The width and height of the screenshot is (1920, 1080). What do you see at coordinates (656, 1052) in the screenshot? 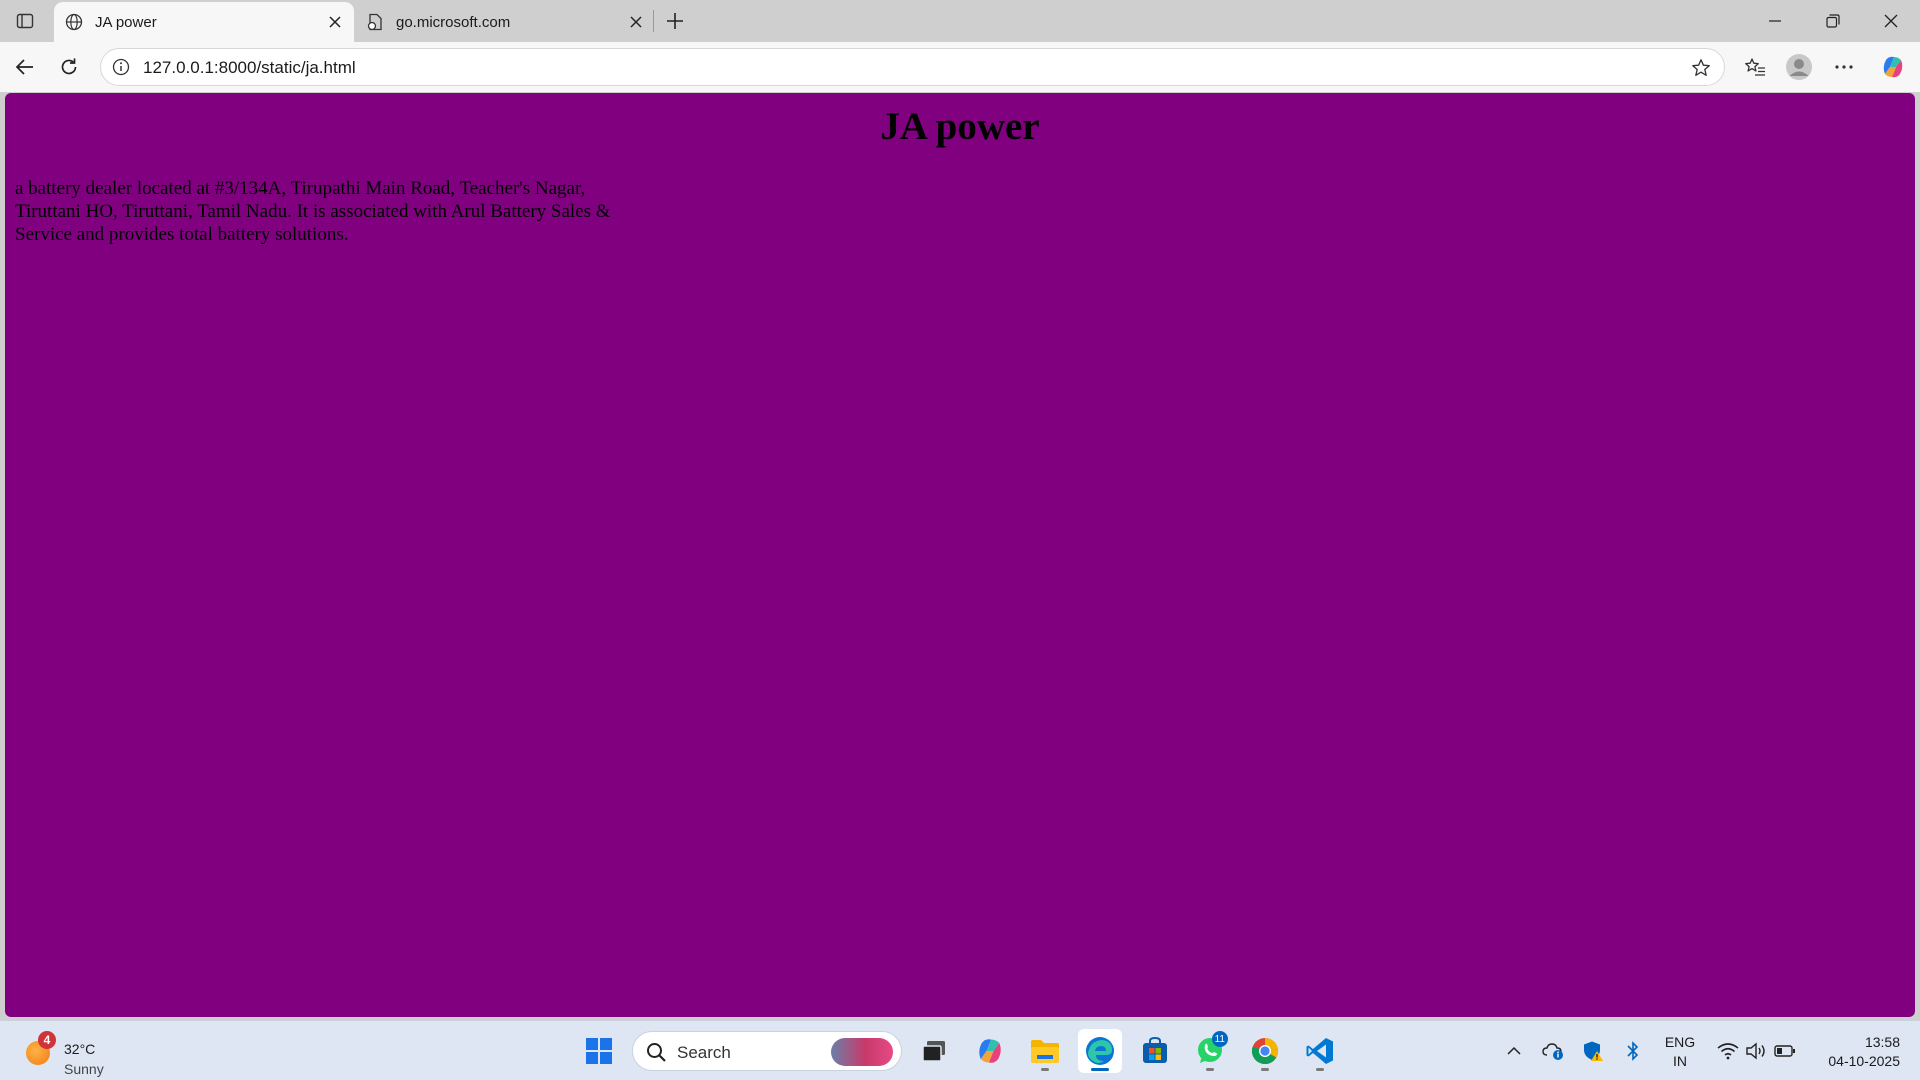
I see `search-icon` at bounding box center [656, 1052].